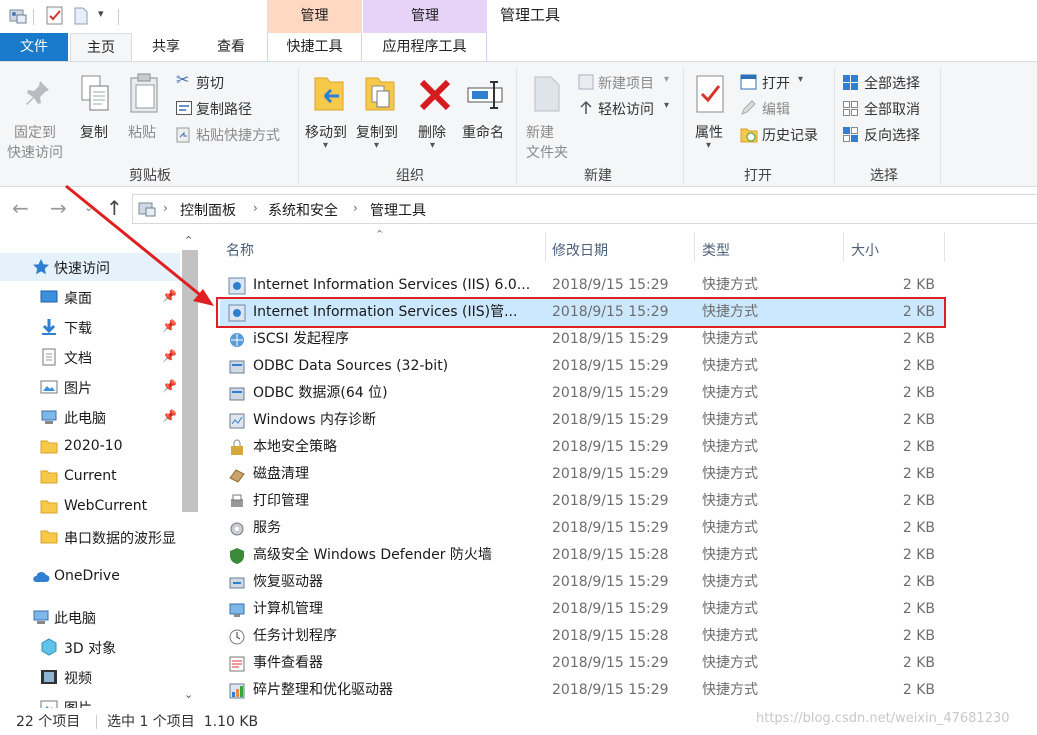  What do you see at coordinates (188, 240) in the screenshot?
I see `sidebar-scroll-up-icon: ⌃` at bounding box center [188, 240].